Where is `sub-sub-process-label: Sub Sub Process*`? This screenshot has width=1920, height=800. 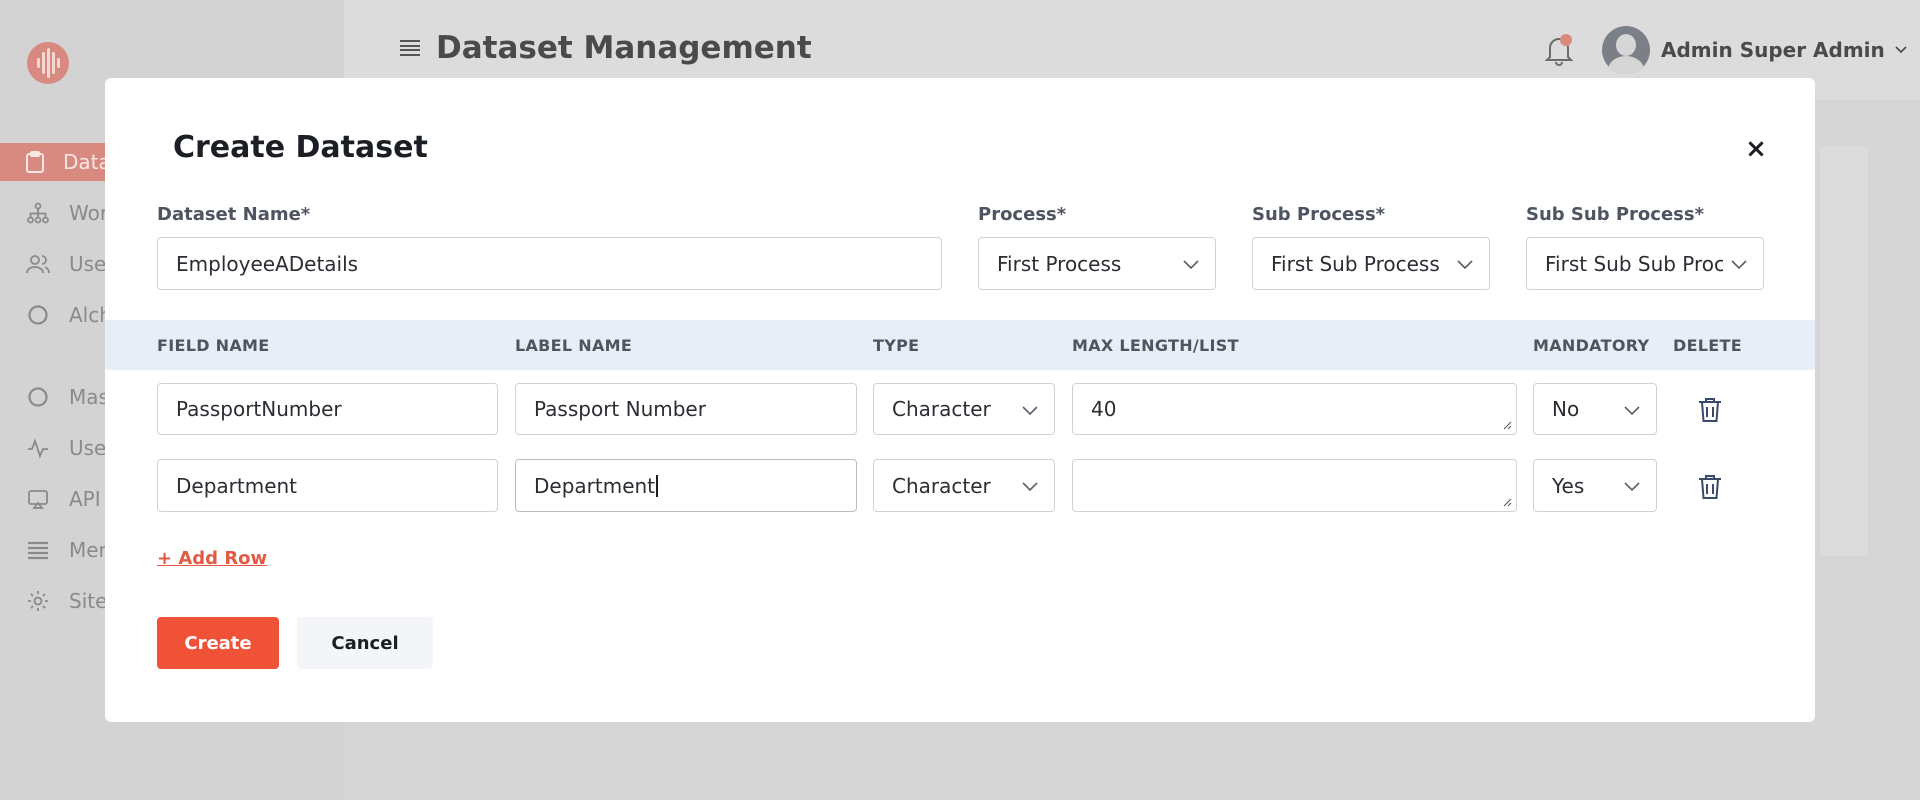 sub-sub-process-label: Sub Sub Process* is located at coordinates (1615, 214).